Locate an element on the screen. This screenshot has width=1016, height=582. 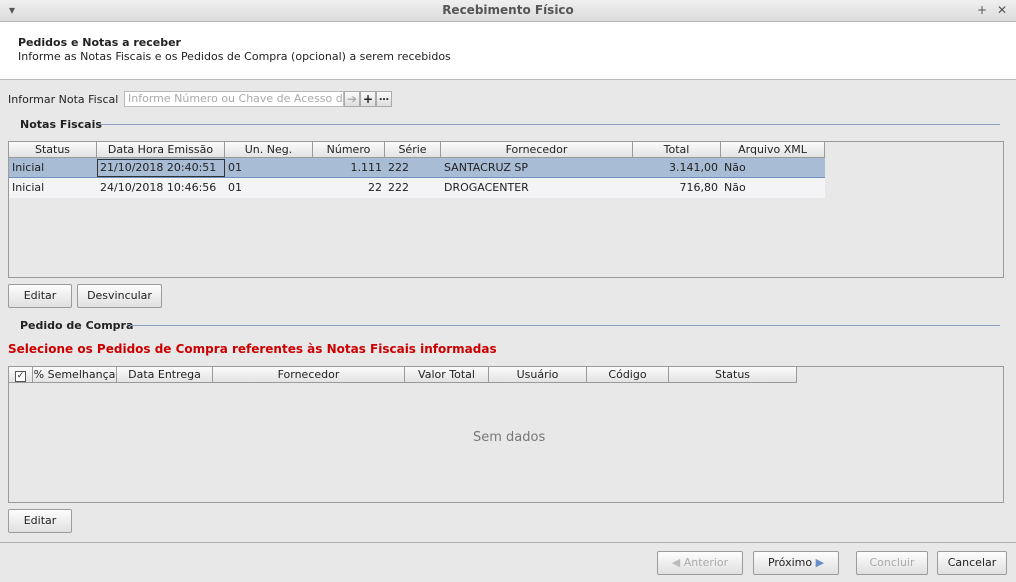
pedidos-section-title: Pedido de Compra is located at coordinates (77, 325).